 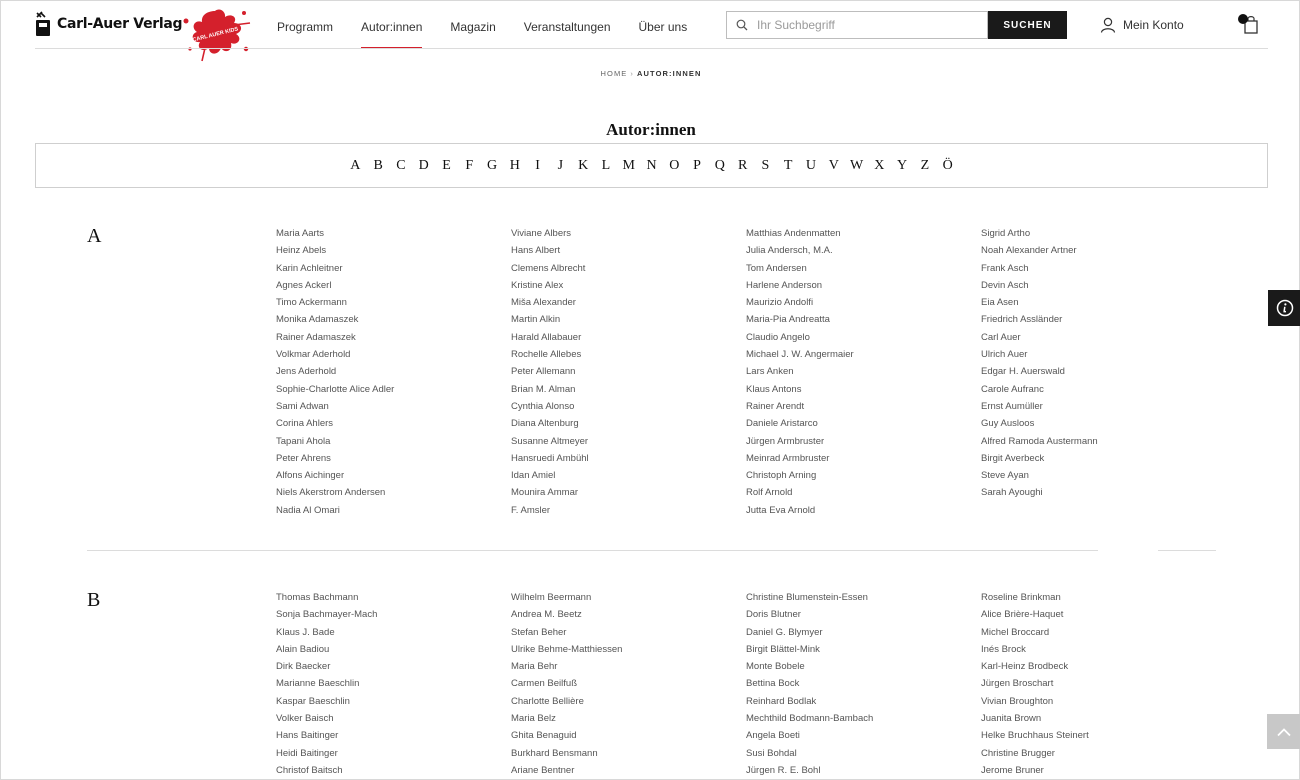 What do you see at coordinates (1096, 649) in the screenshot?
I see `author-link: Inés Brock` at bounding box center [1096, 649].